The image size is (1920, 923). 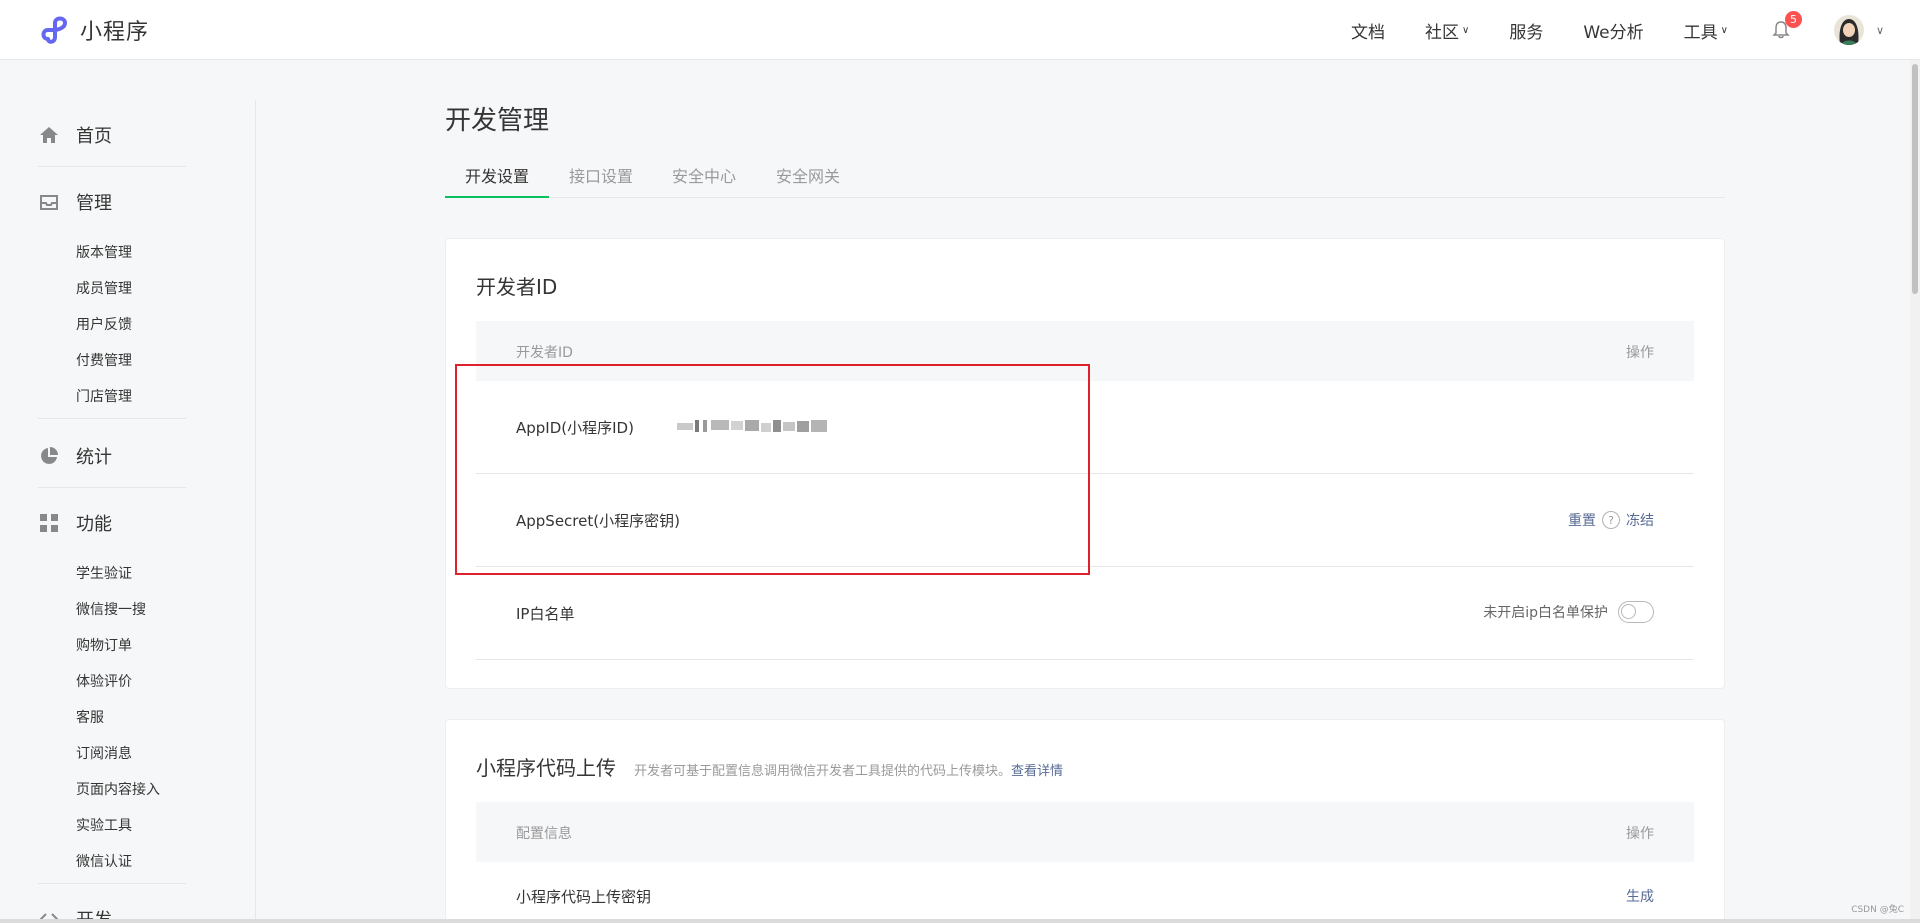 I want to click on nav-community: 社区 ∨, so click(x=1447, y=30).